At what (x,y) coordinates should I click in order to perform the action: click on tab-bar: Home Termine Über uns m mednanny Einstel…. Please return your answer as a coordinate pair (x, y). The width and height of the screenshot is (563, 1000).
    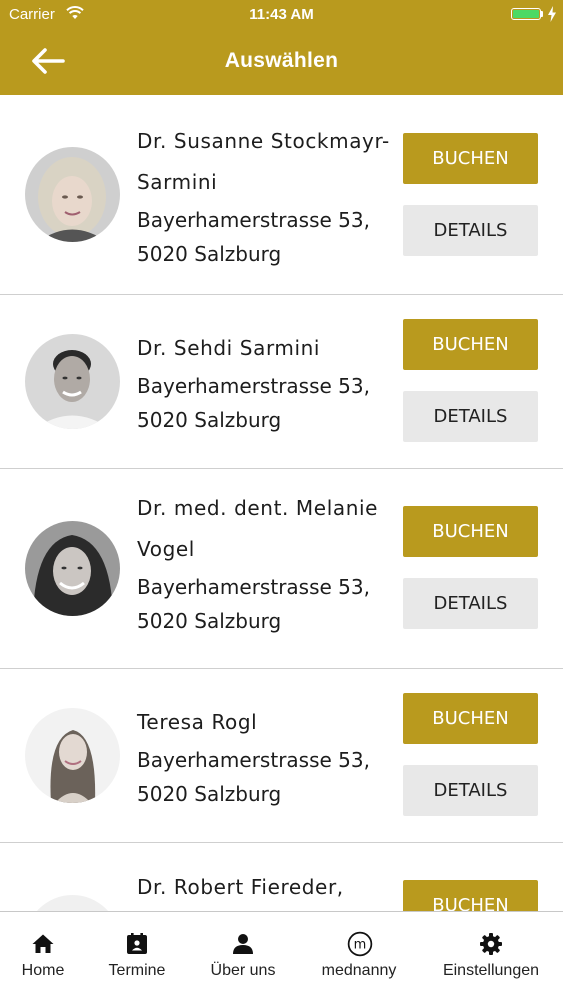
    Looking at the image, I should click on (281, 955).